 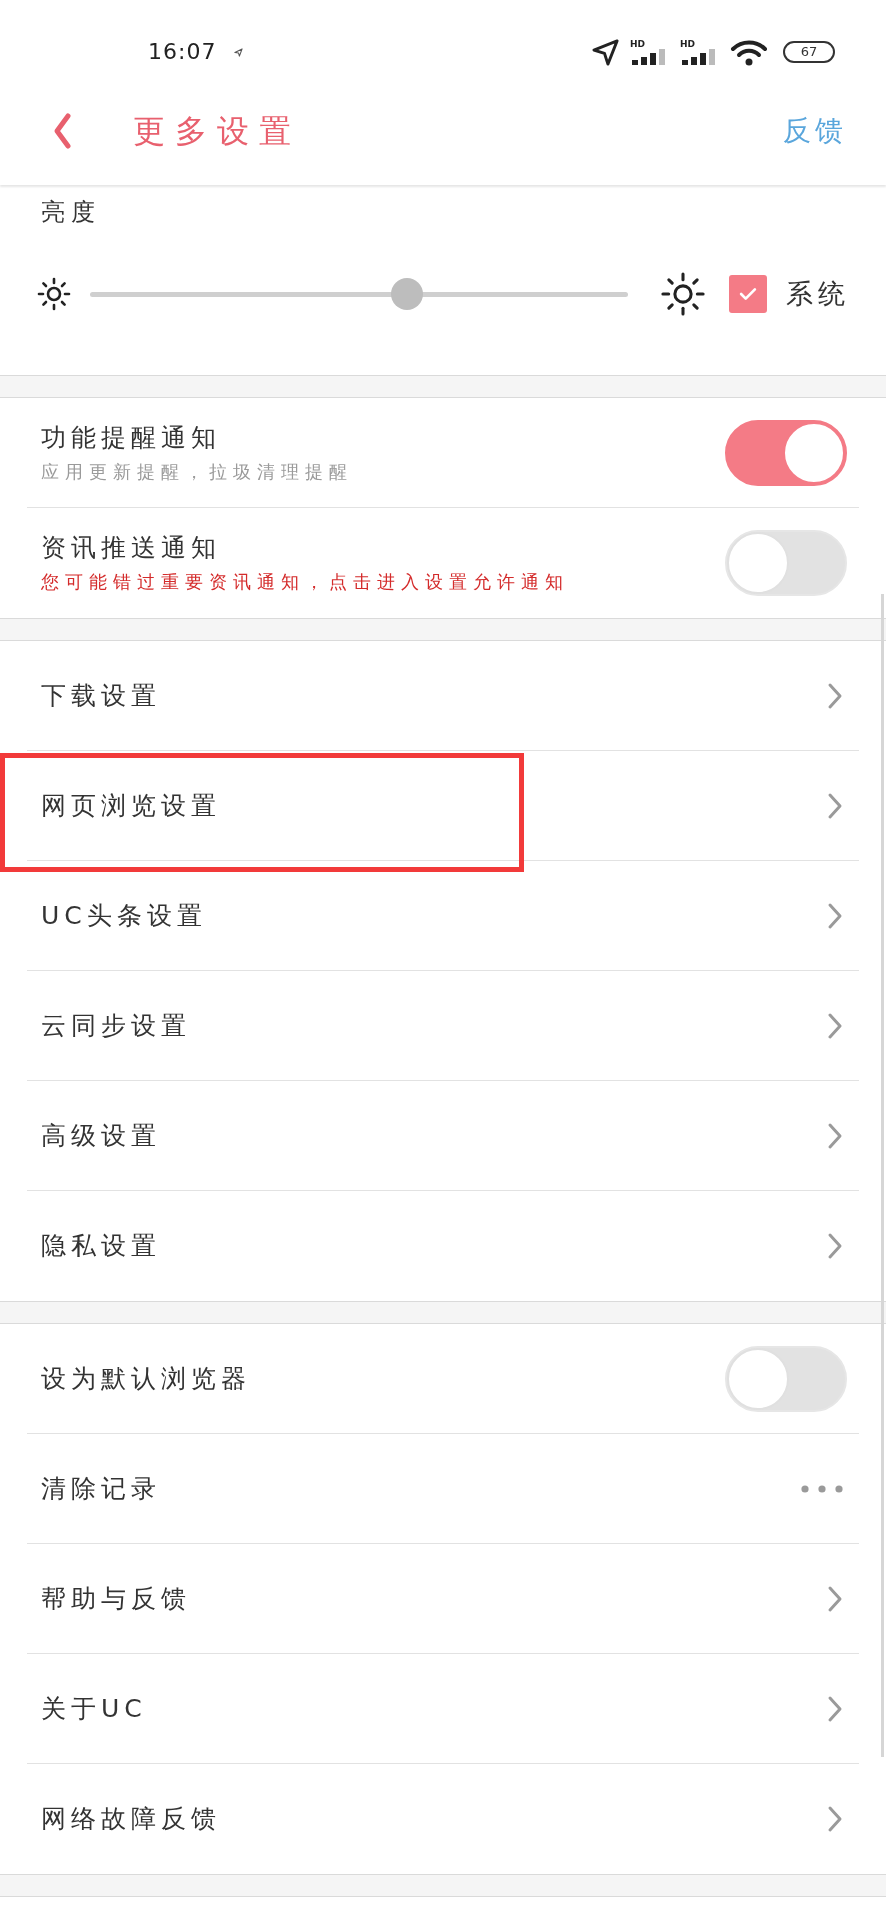 What do you see at coordinates (217, 130) in the screenshot?
I see `page-title: 更多设置` at bounding box center [217, 130].